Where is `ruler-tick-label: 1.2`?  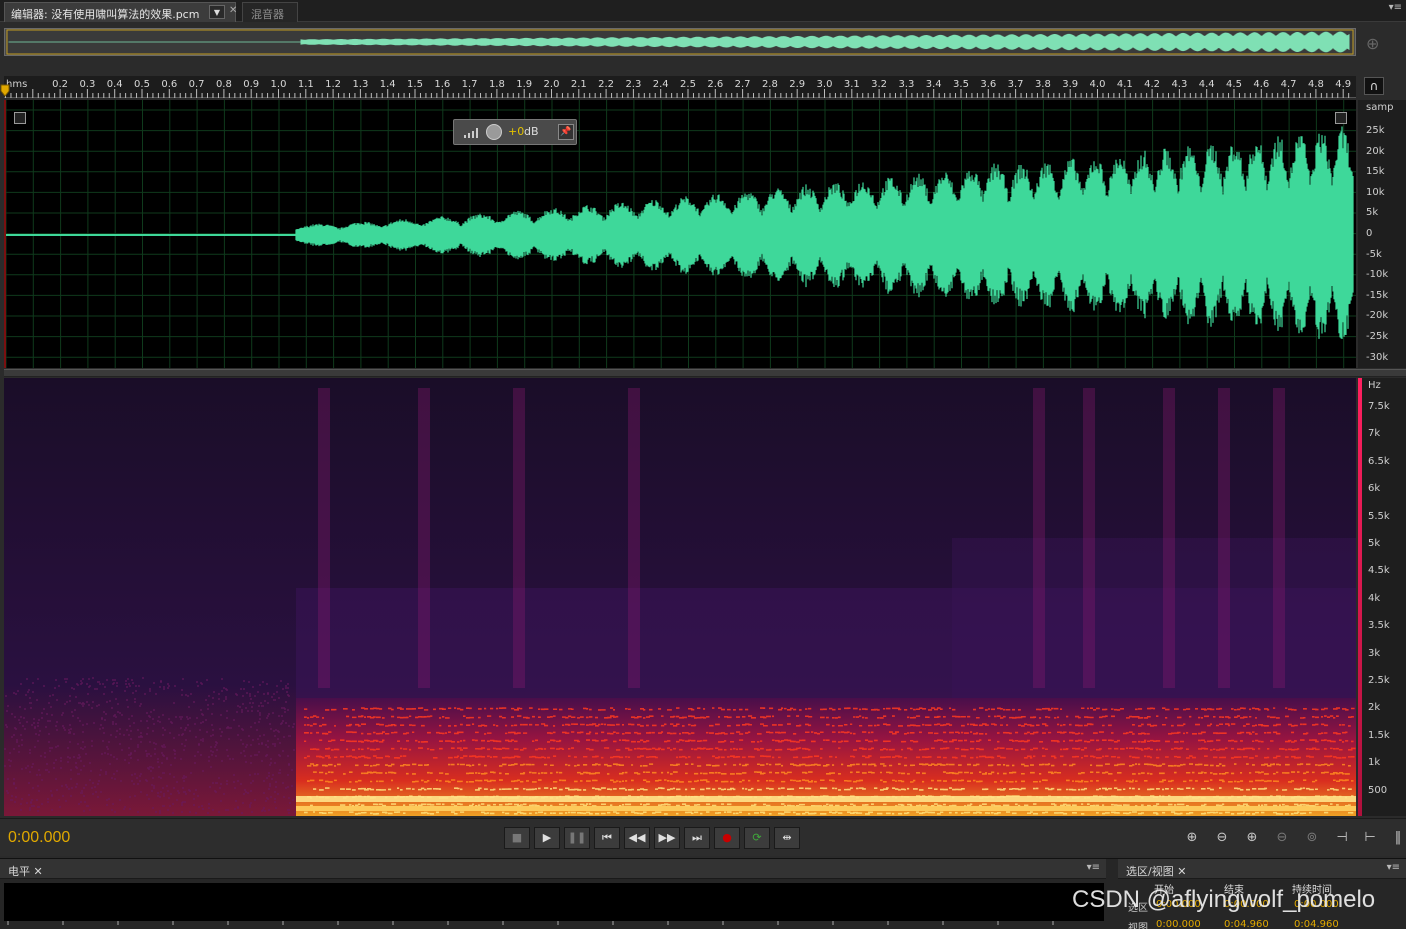
ruler-tick-label: 1.2 is located at coordinates (333, 84).